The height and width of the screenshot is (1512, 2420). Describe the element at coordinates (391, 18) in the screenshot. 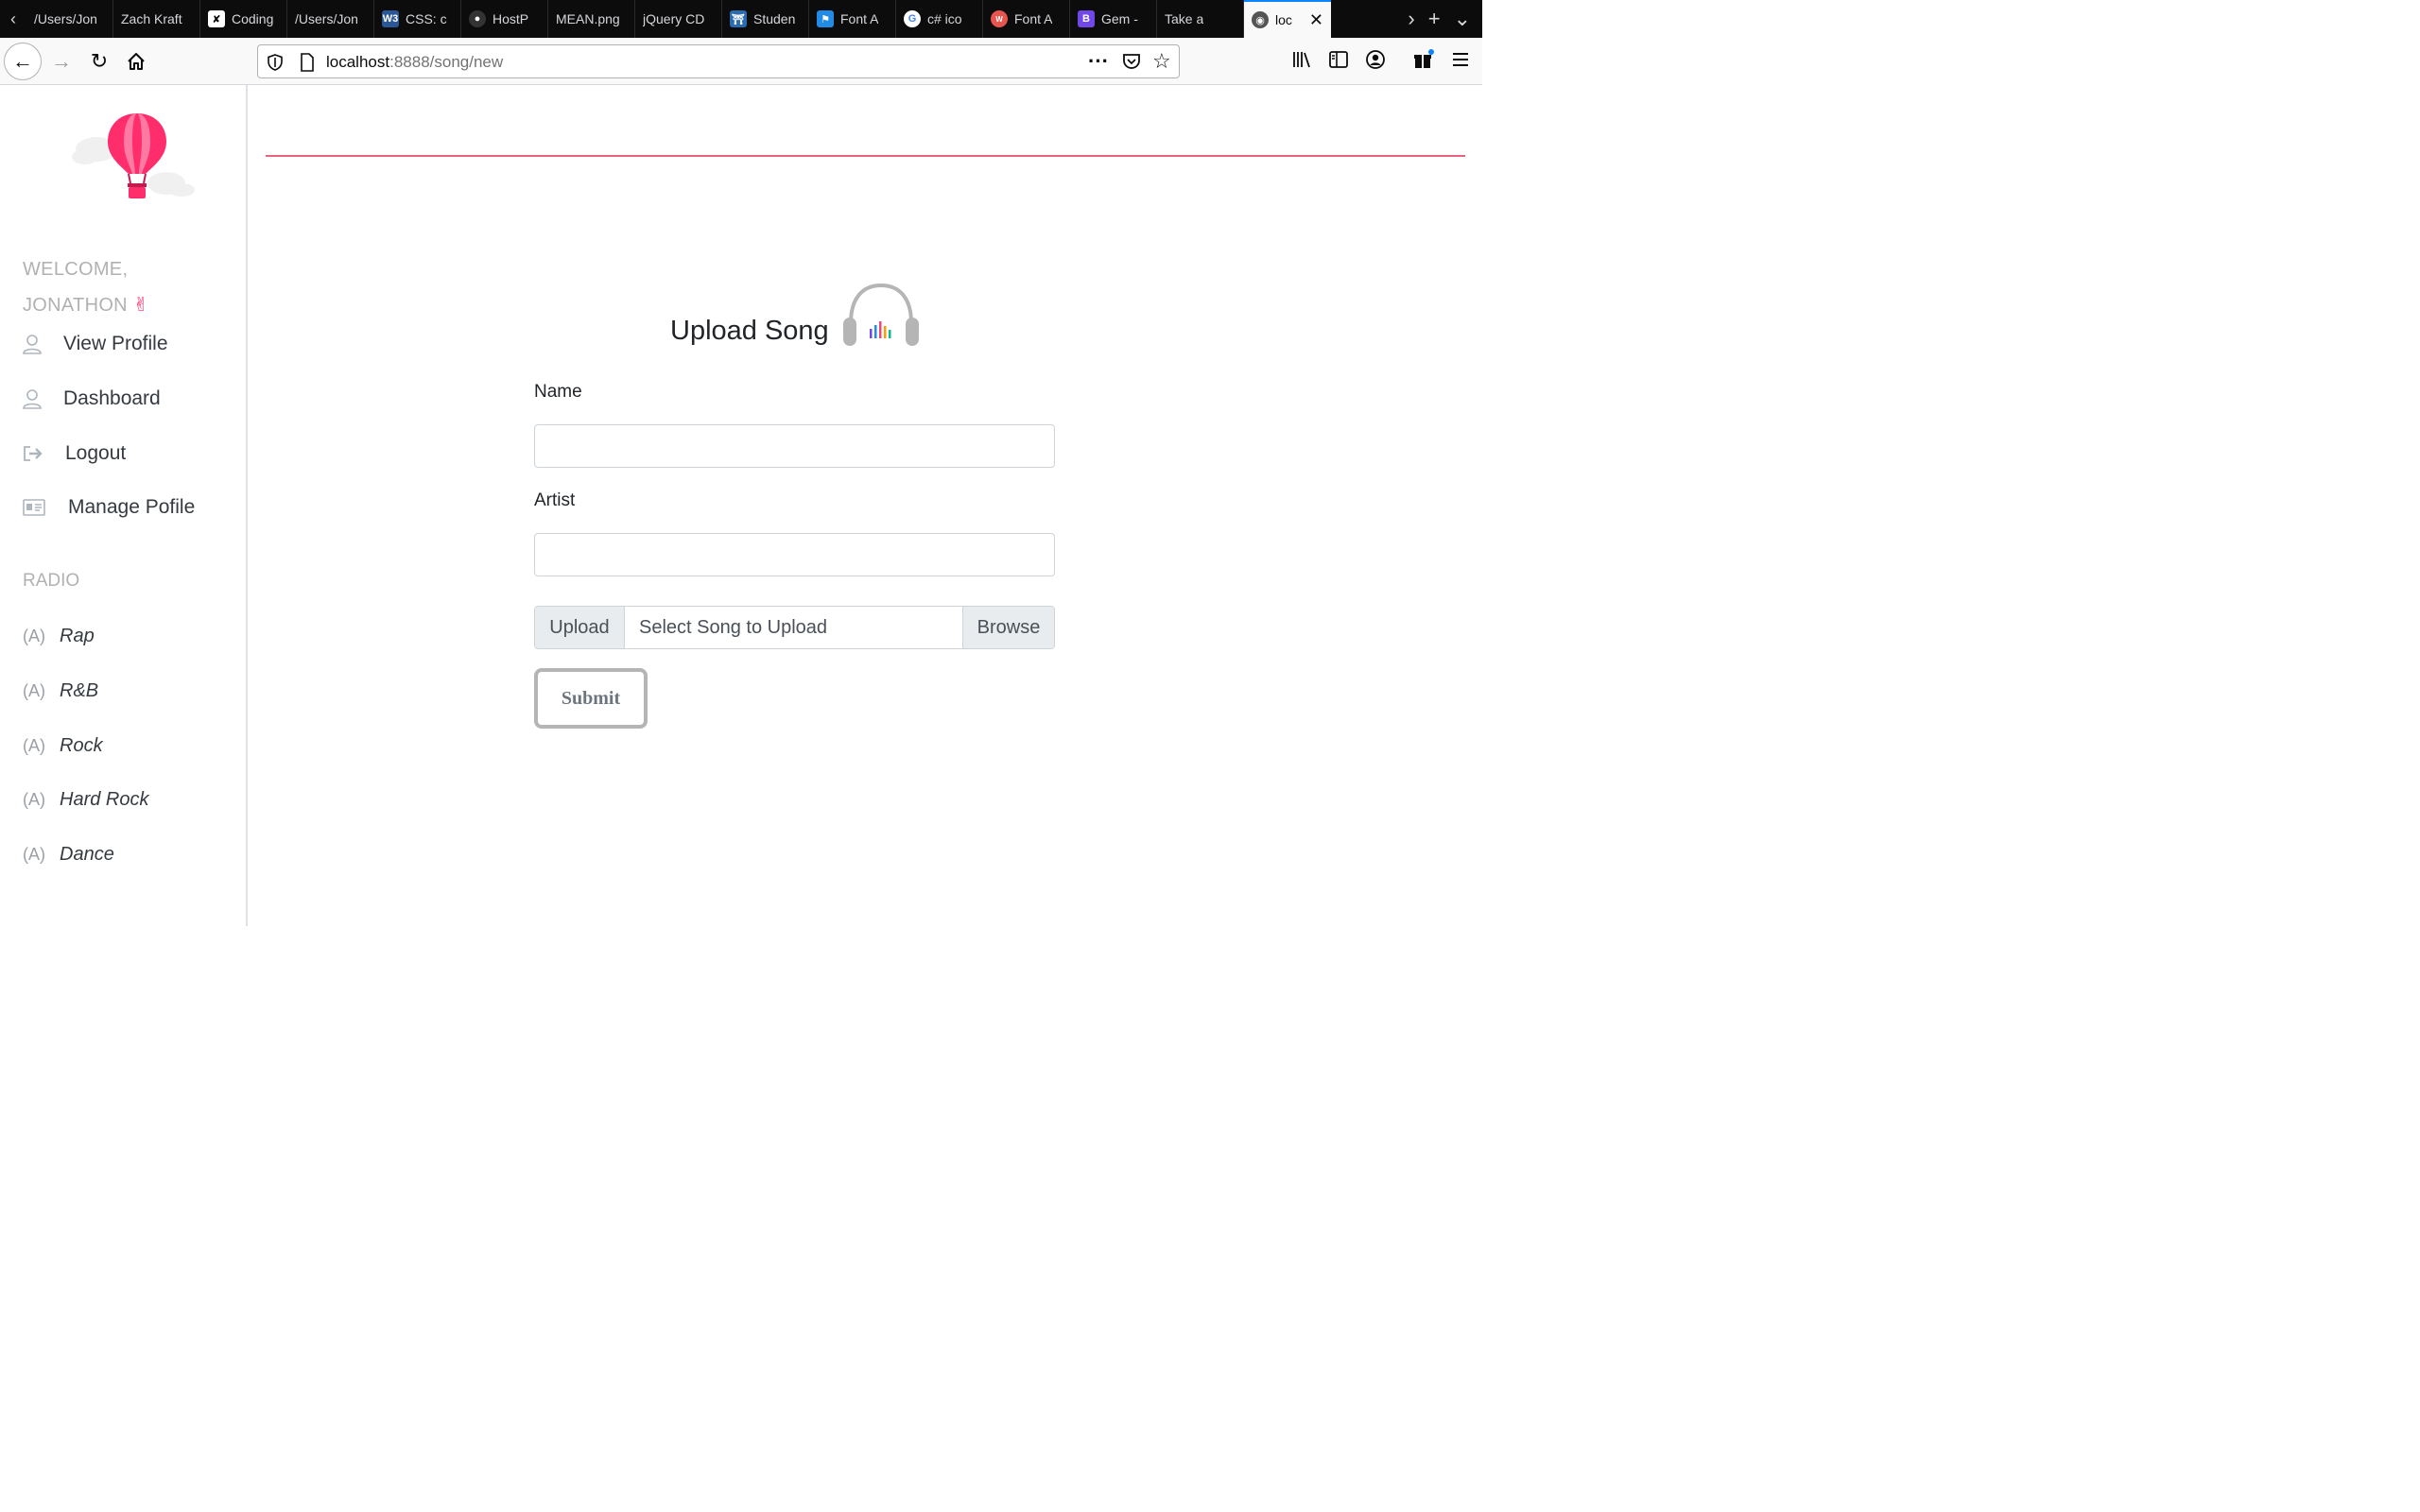

I see `tab-favicon-icon: W3` at that location.